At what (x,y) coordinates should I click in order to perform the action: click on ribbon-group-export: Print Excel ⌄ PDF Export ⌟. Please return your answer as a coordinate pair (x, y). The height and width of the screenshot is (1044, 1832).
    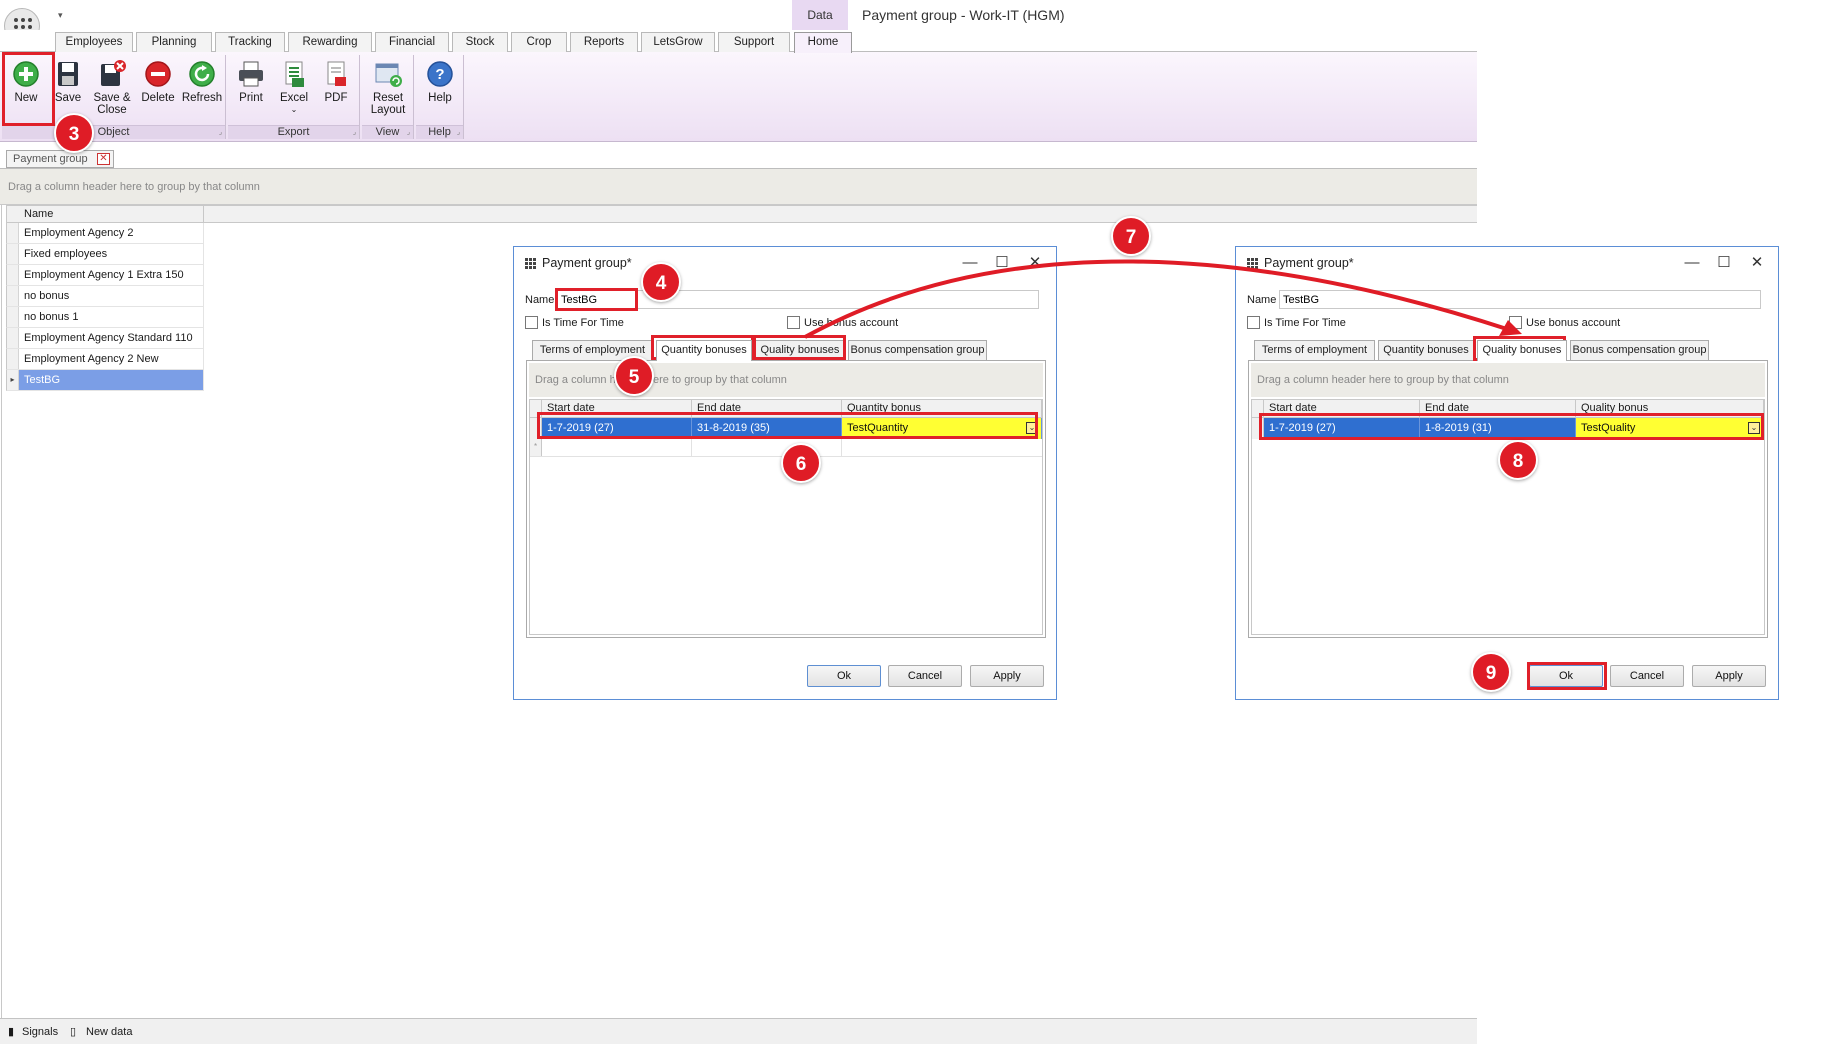
    Looking at the image, I should click on (294, 97).